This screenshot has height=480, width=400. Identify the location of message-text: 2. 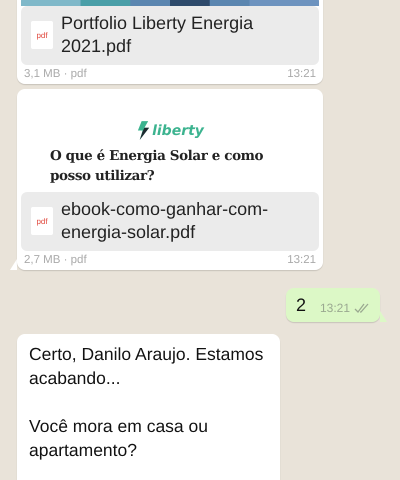
(301, 305).